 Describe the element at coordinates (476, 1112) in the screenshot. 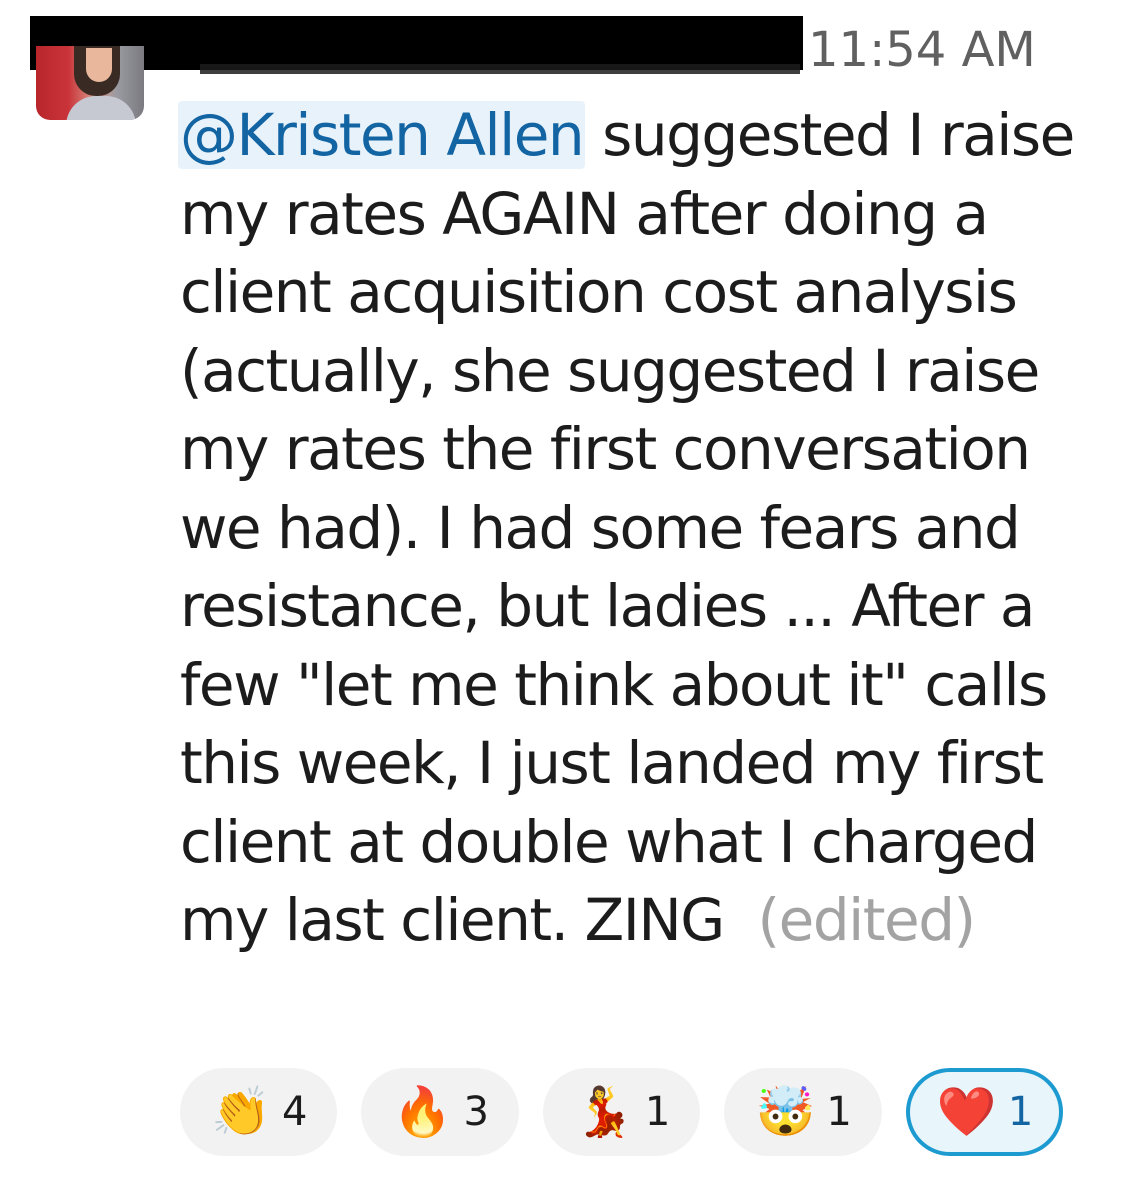

I see `reaction-count: 3` at that location.